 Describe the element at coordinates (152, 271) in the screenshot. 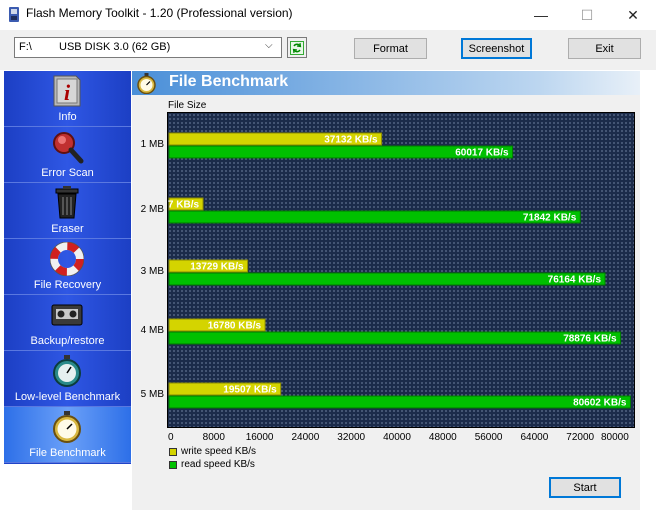

I see `category-label: 3 MB` at that location.